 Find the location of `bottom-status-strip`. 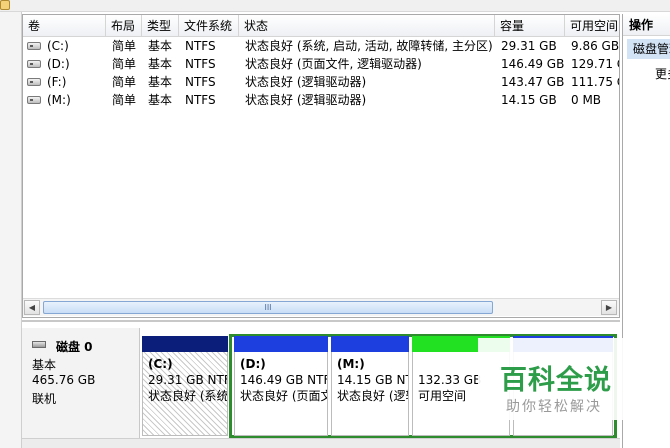

bottom-status-strip is located at coordinates (321, 443).